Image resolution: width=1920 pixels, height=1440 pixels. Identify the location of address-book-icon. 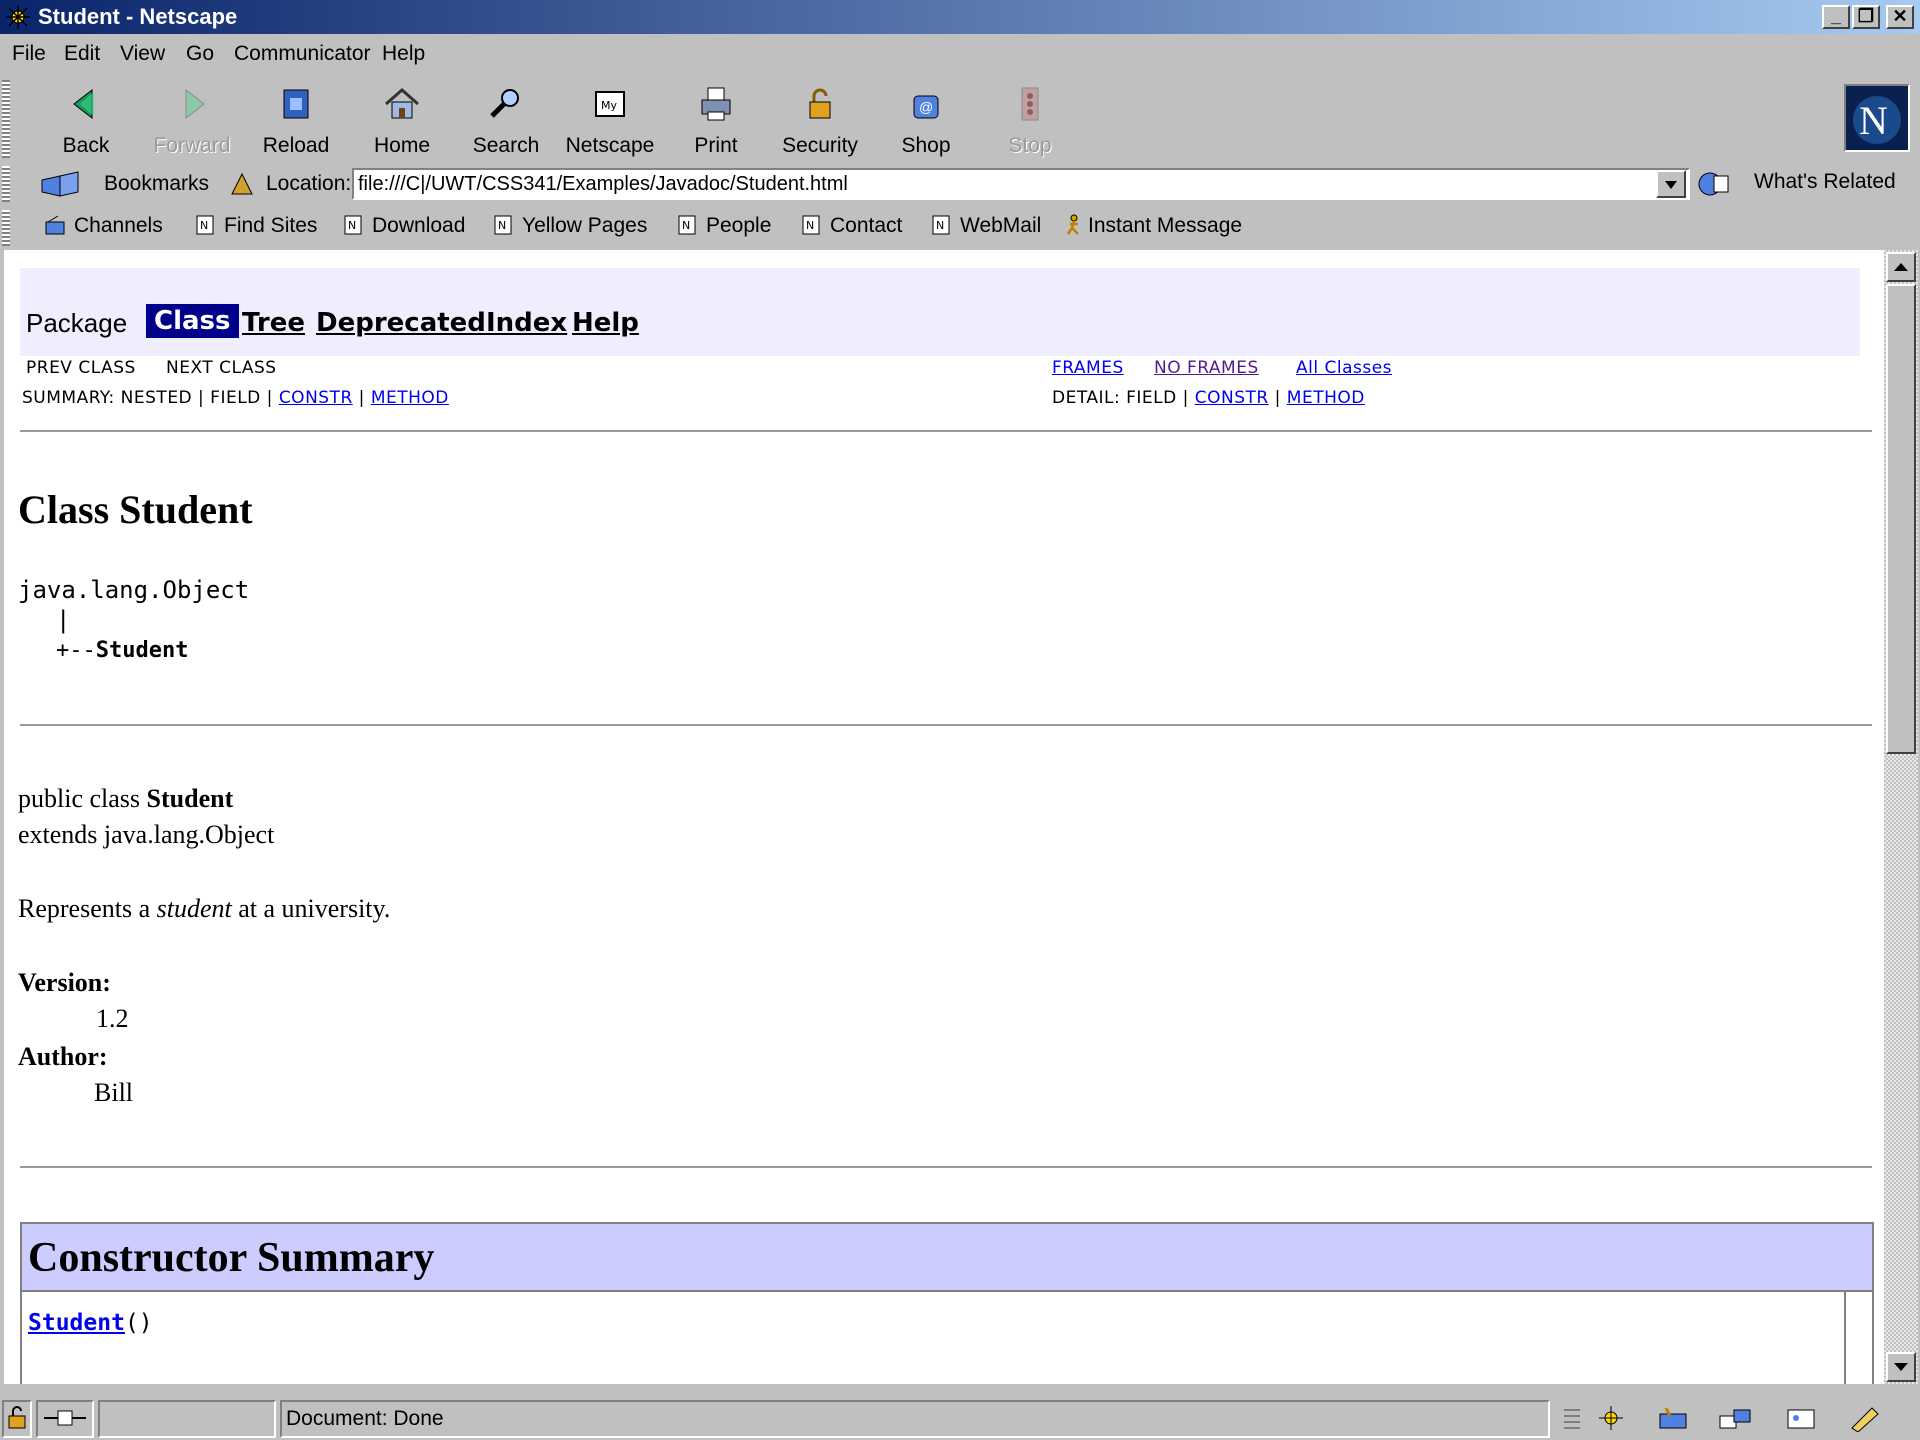
(1801, 1418).